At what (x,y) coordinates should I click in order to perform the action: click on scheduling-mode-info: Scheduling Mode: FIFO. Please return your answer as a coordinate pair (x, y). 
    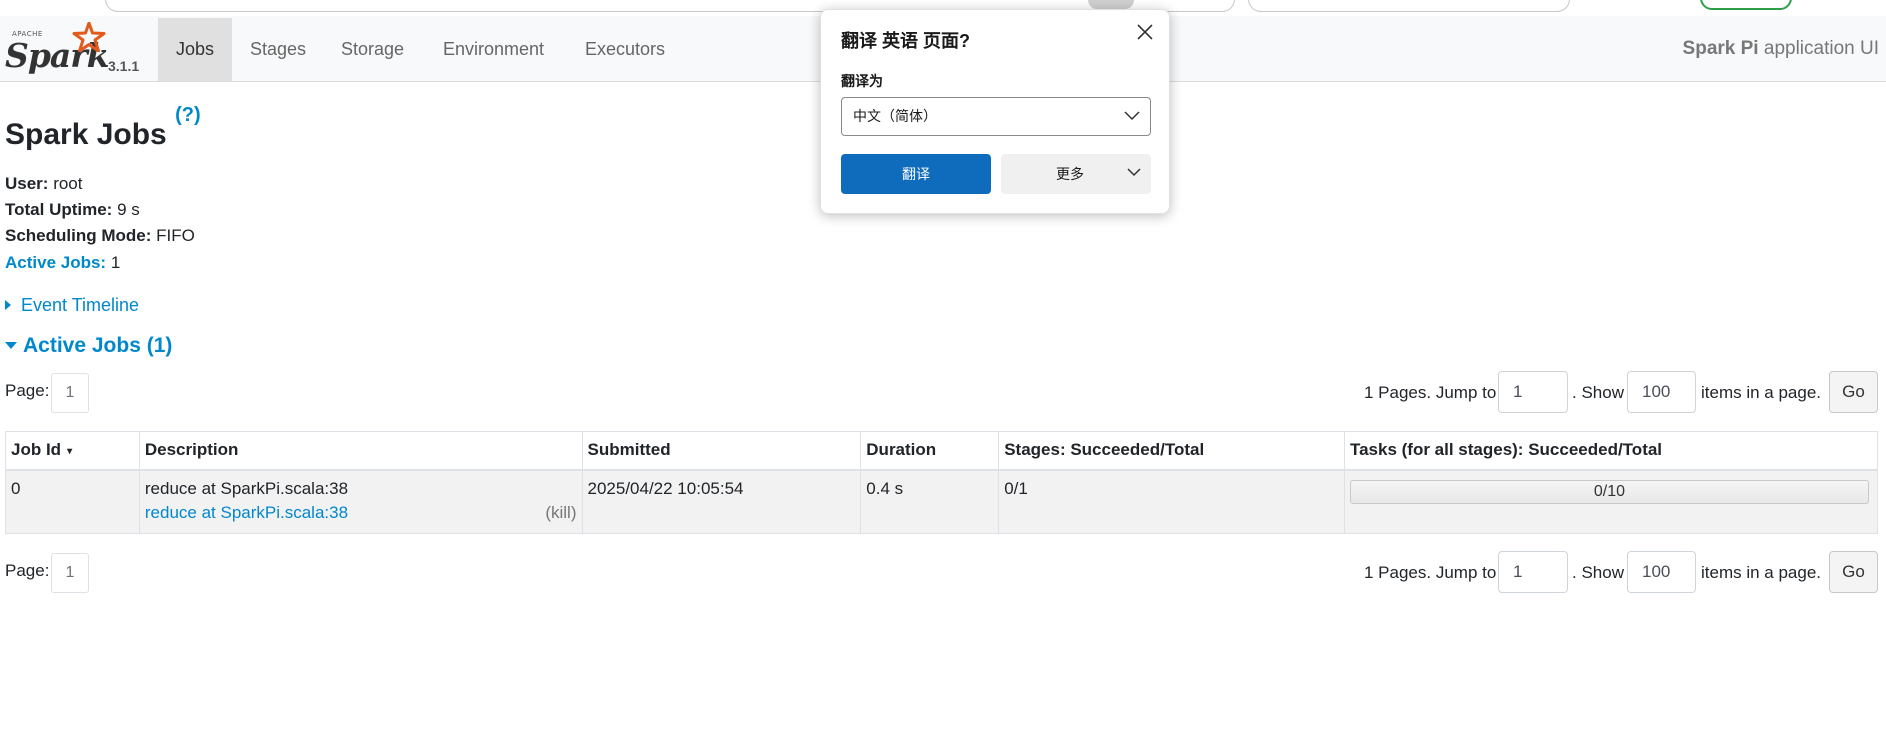
    Looking at the image, I should click on (100, 235).